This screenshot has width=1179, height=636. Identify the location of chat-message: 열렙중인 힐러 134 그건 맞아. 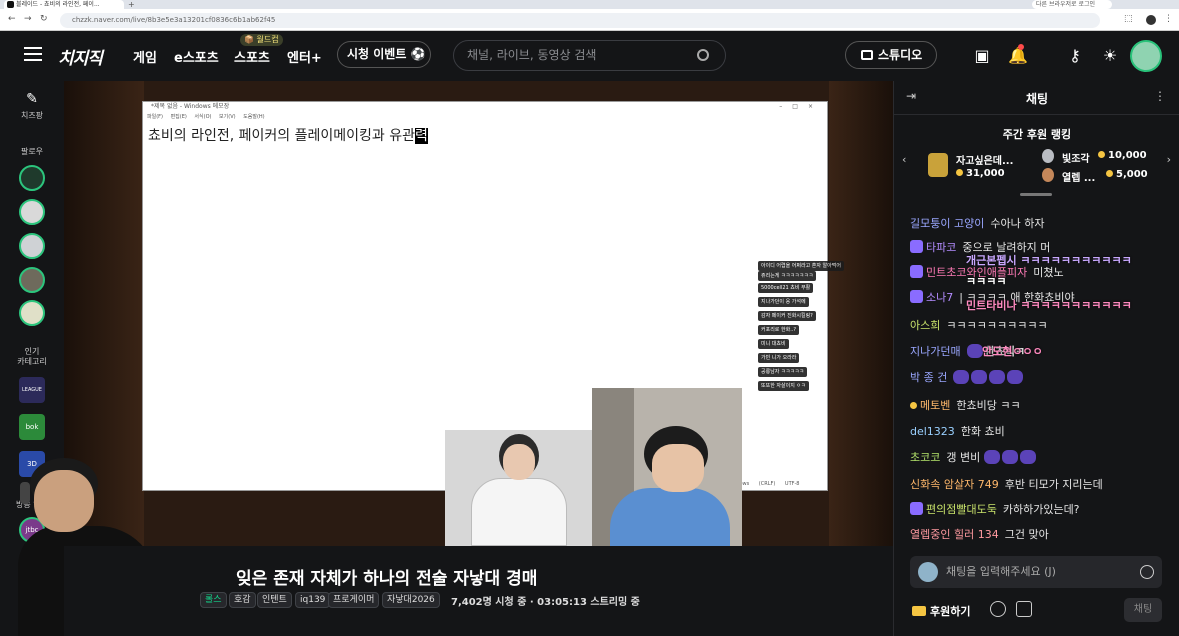
(979, 534).